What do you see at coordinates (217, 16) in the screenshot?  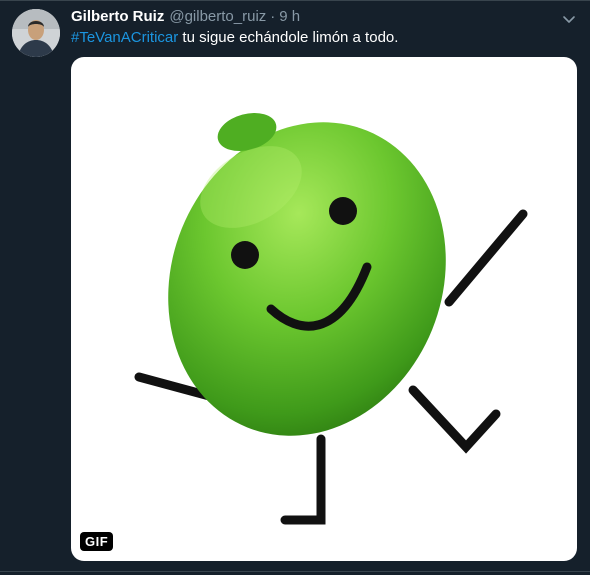 I see `user-handle: @gilberto_ruiz` at bounding box center [217, 16].